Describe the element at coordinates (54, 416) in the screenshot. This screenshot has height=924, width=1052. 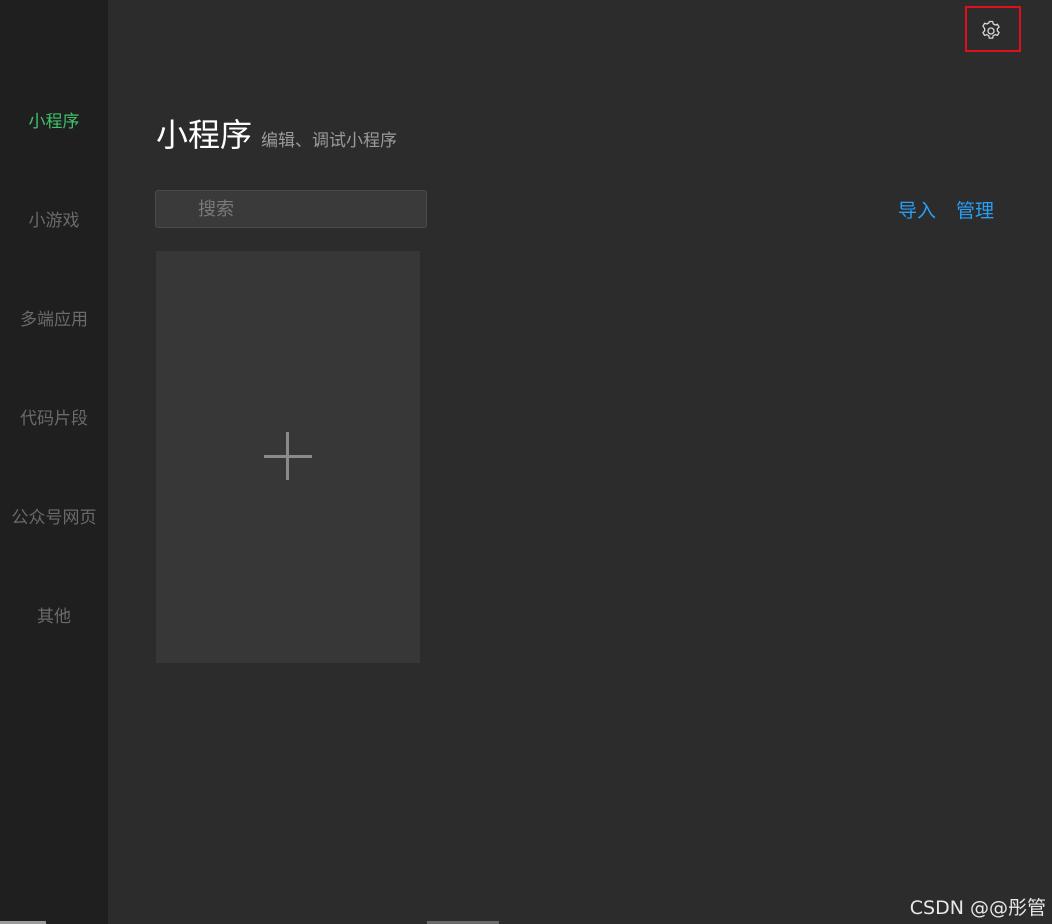
I see `sidebar-item-code-snippets: 代码片段` at that location.